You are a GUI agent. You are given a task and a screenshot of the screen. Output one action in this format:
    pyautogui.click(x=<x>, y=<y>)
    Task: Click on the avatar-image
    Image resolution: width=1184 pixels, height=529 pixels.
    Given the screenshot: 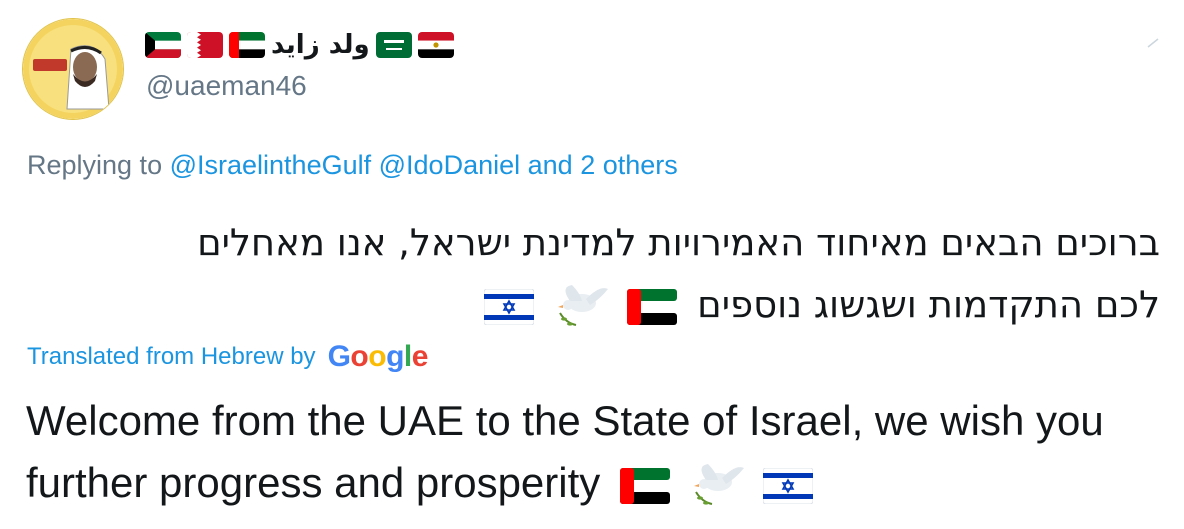 What is the action you would take?
    pyautogui.click(x=73, y=69)
    